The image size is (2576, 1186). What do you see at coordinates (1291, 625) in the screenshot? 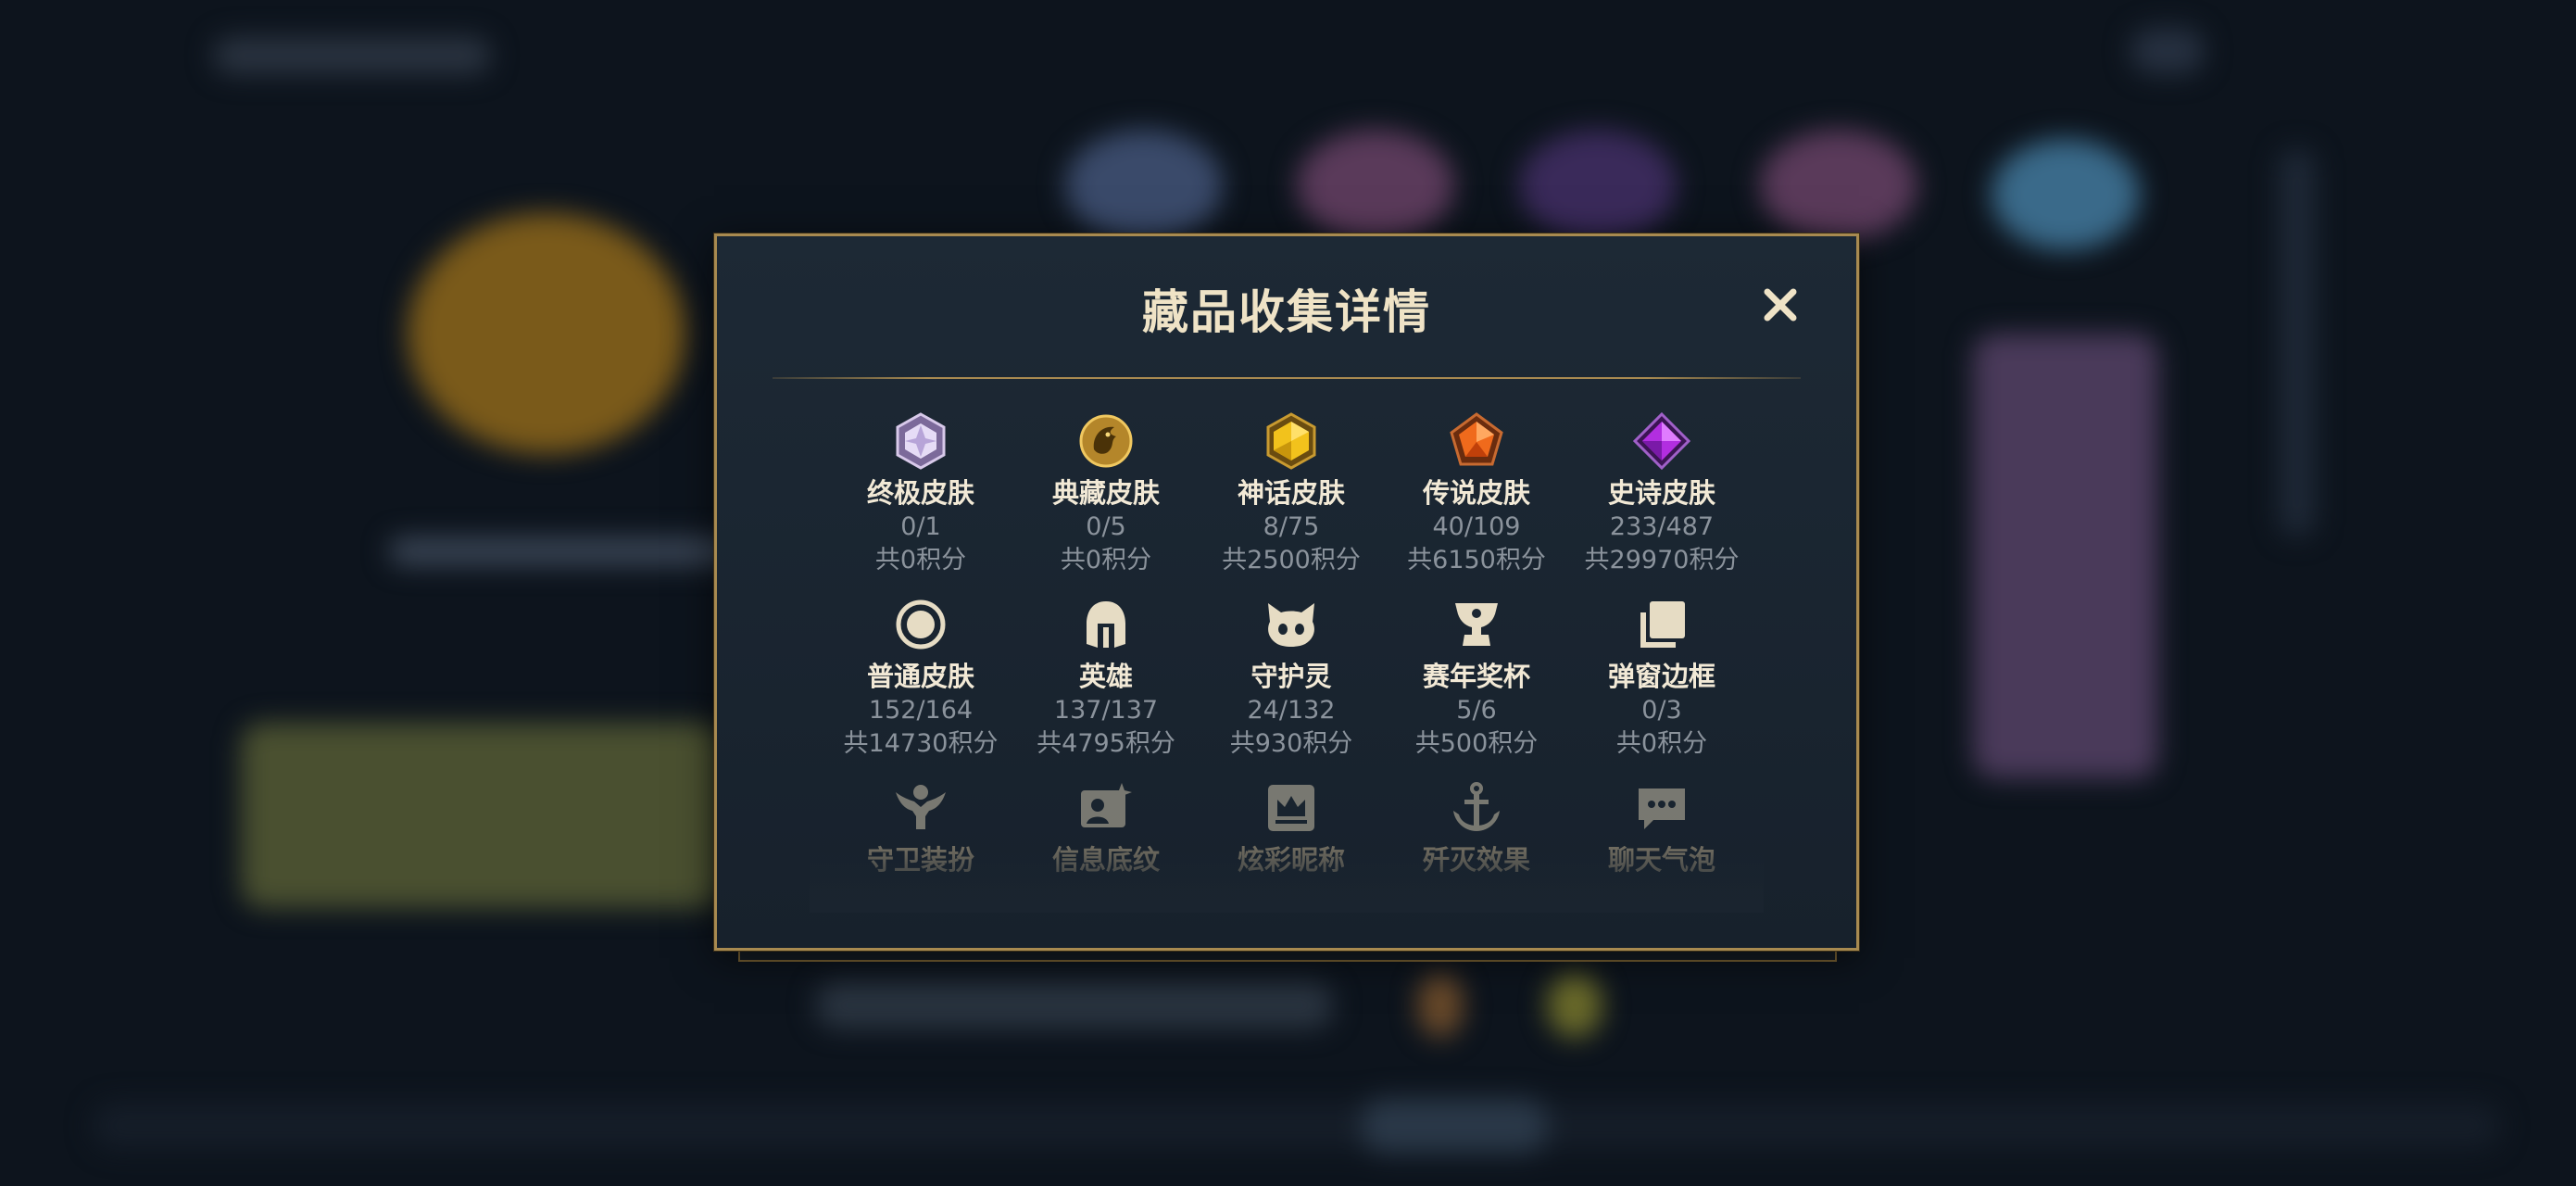
I see `little-legend-icon` at bounding box center [1291, 625].